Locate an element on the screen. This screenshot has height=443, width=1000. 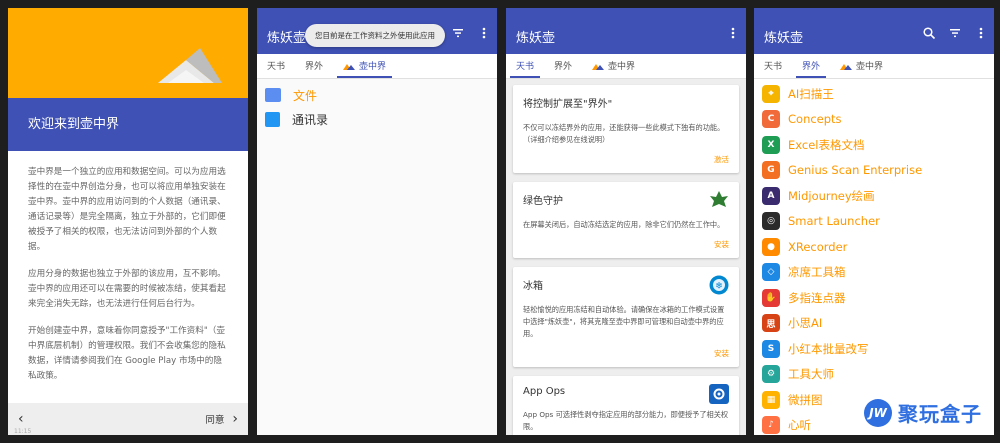
app-list-item: X Excel表格文档 is located at coordinates (874, 145).